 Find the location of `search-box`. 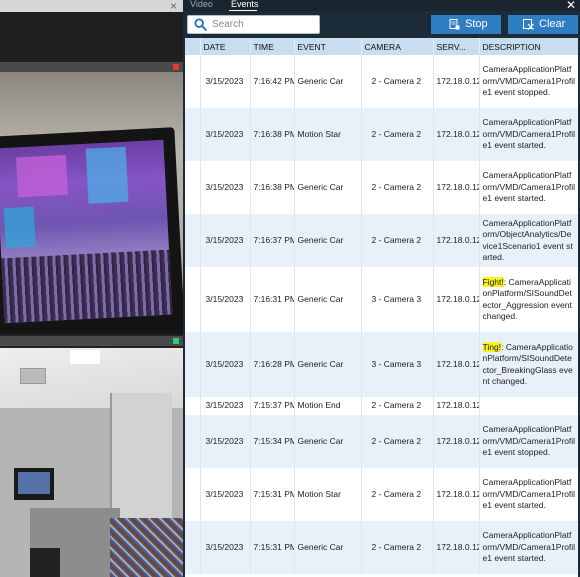

search-box is located at coordinates (253, 24).